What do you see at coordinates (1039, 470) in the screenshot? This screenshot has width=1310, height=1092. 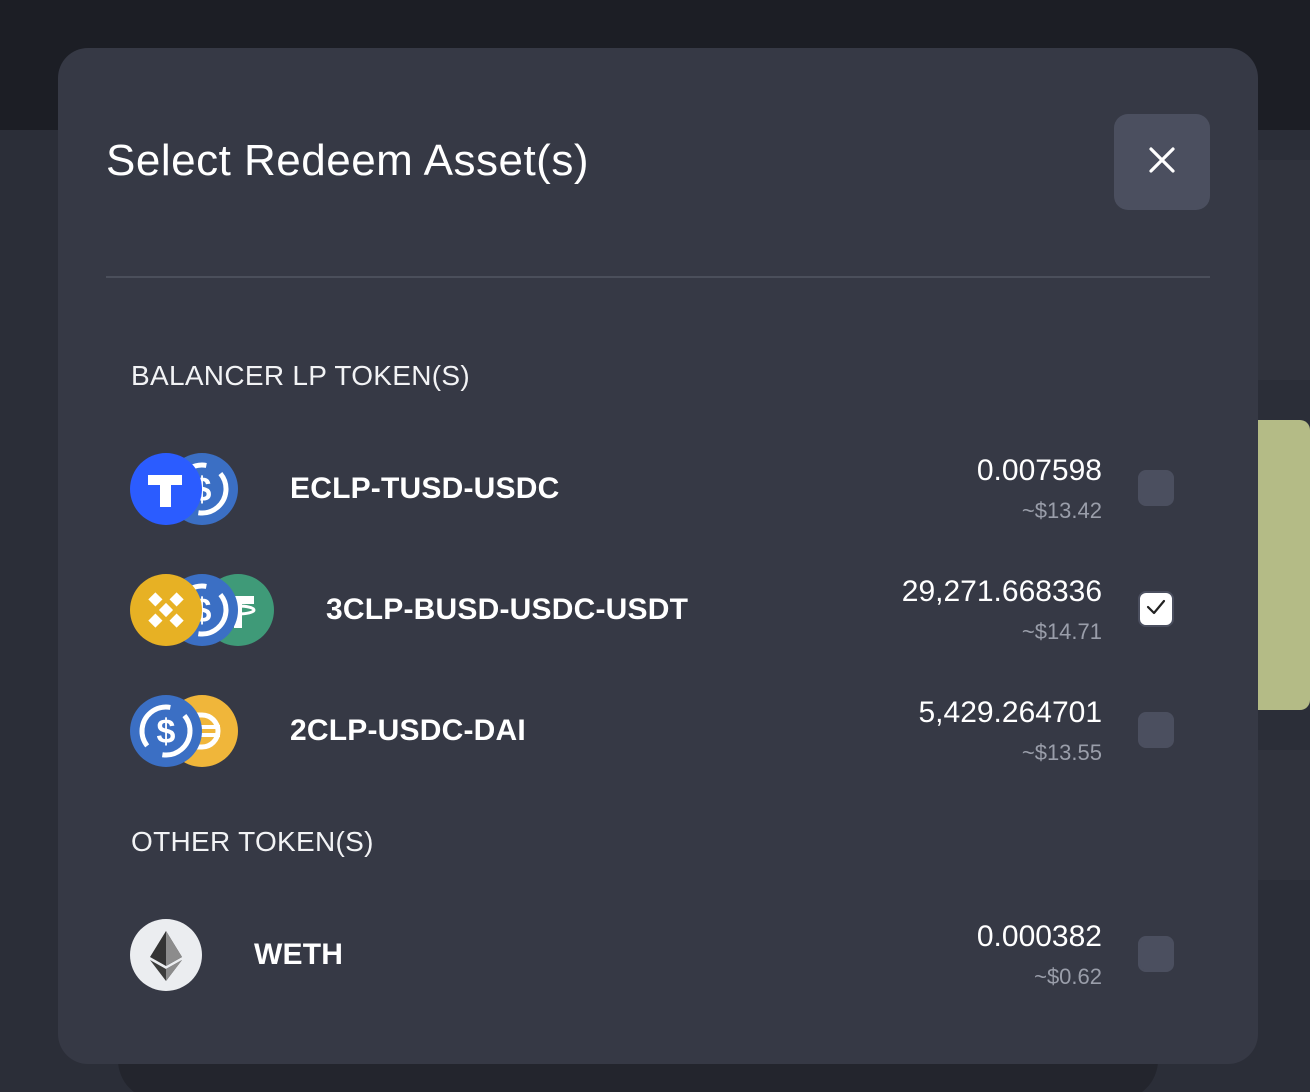 I see `token-amount: 0.007598` at bounding box center [1039, 470].